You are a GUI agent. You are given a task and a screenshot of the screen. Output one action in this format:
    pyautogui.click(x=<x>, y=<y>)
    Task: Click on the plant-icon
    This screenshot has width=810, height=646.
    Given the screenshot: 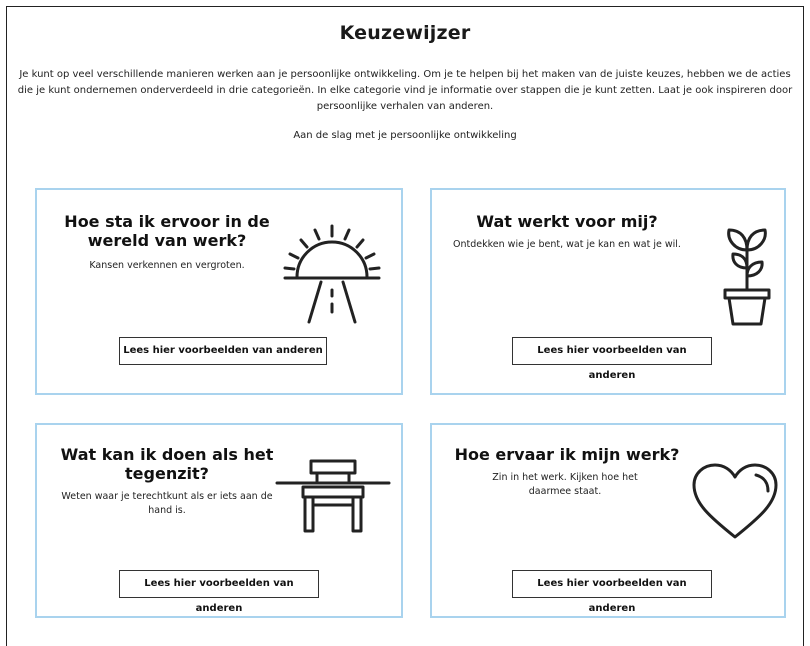 What is the action you would take?
    pyautogui.click(x=747, y=277)
    